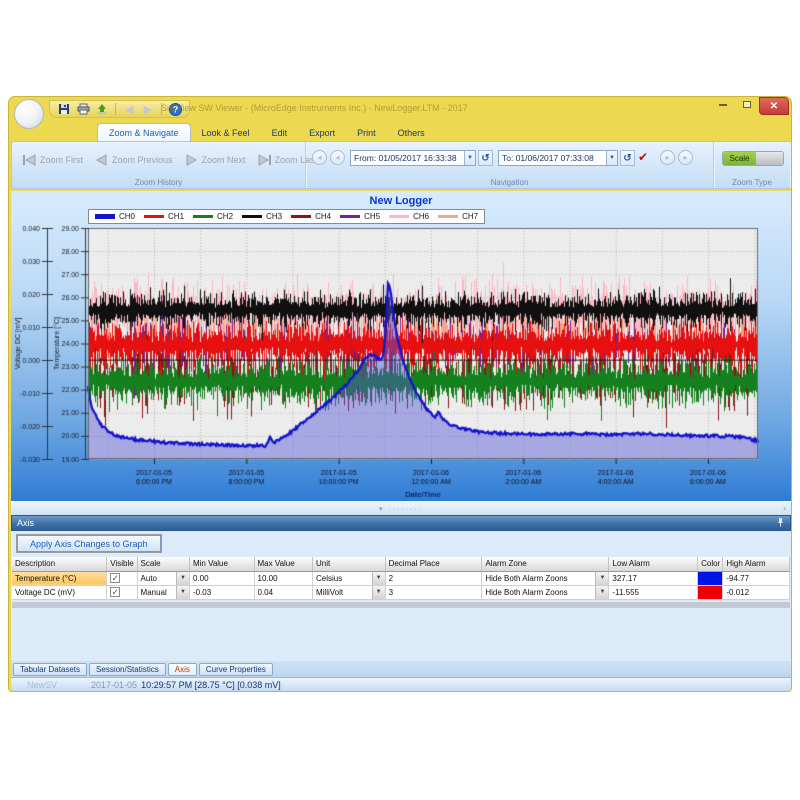 Image resolution: width=800 pixels, height=800 pixels. I want to click on apply-axis-changes-button: Apply Axis Changes to Graph, so click(89, 543).